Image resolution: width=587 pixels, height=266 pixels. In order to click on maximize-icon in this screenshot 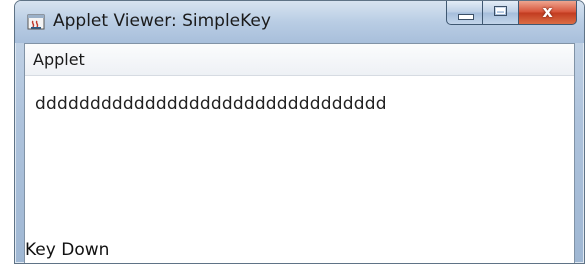, I will do `click(500, 11)`.